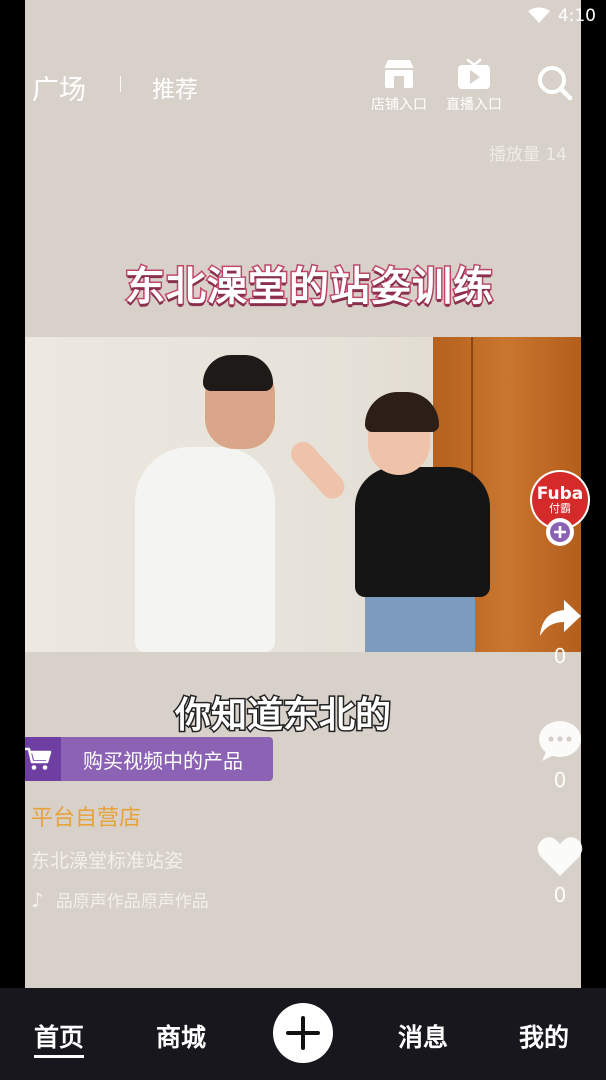 This screenshot has width=606, height=1080. What do you see at coordinates (474, 105) in the screenshot?
I see `live-entry-label: 直播入口` at bounding box center [474, 105].